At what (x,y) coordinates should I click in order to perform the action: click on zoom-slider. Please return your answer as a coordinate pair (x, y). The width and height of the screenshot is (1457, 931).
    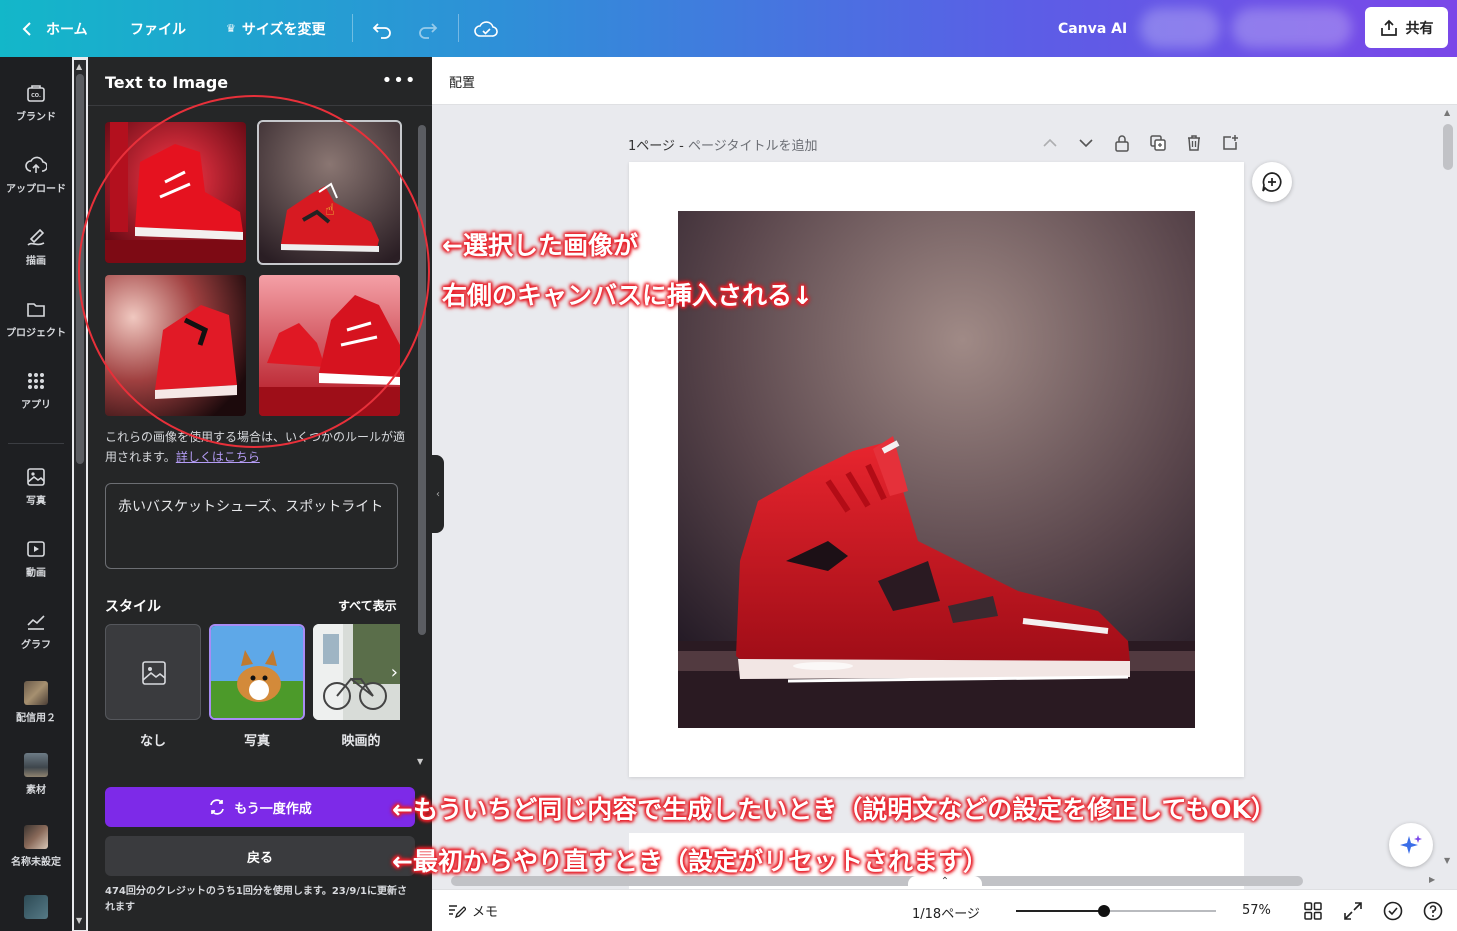
    Looking at the image, I should click on (1116, 911).